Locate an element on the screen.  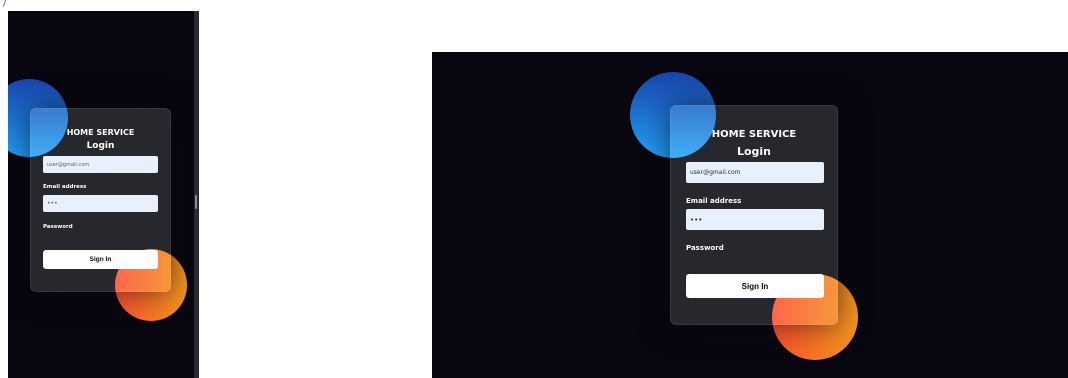
split-view-handle-icon is located at coordinates (196, 202).